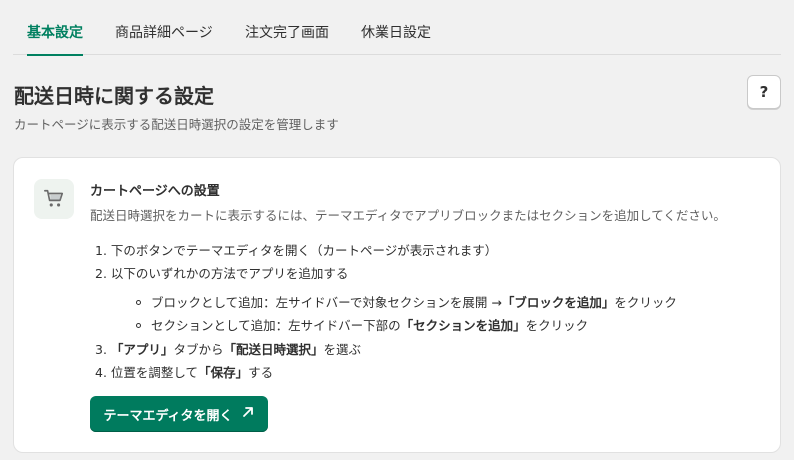  I want to click on help-button: ?, so click(764, 92).